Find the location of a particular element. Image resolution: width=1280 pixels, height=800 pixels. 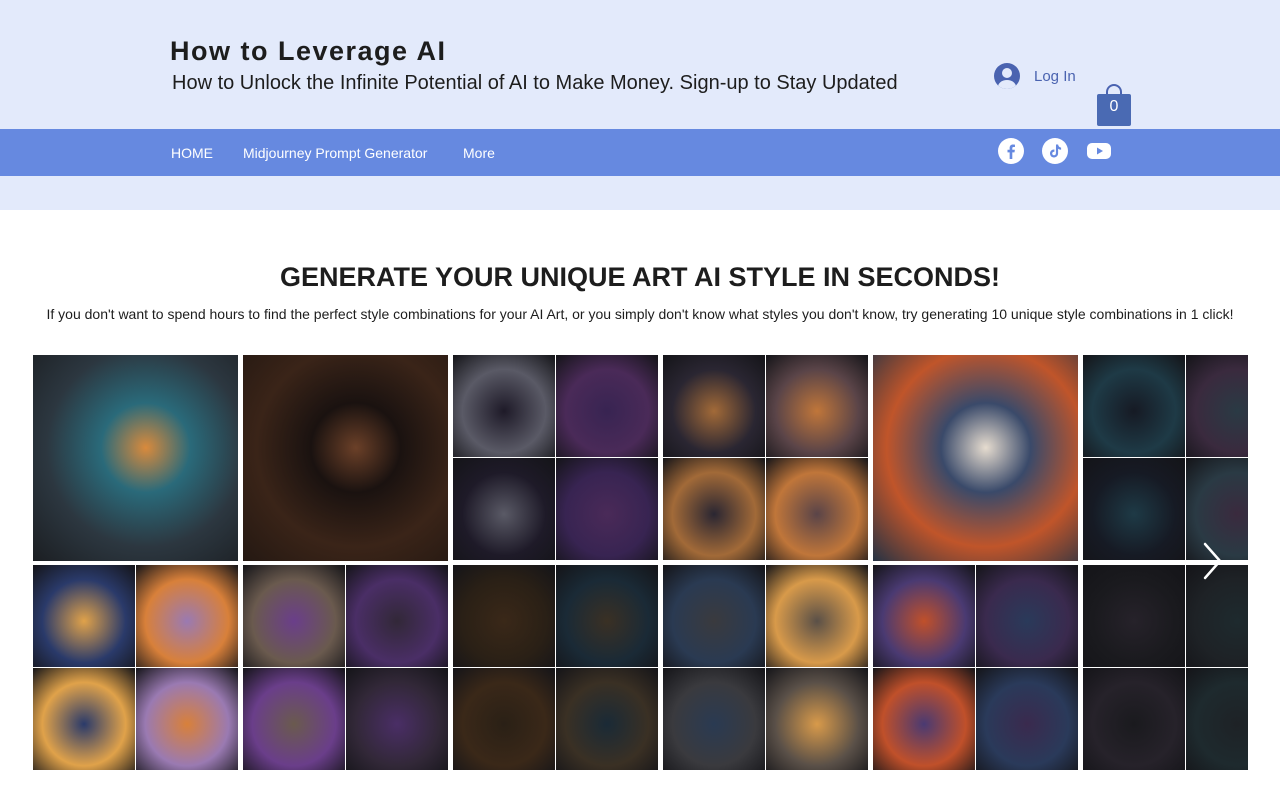

cart-button: 0 is located at coordinates (1114, 105).